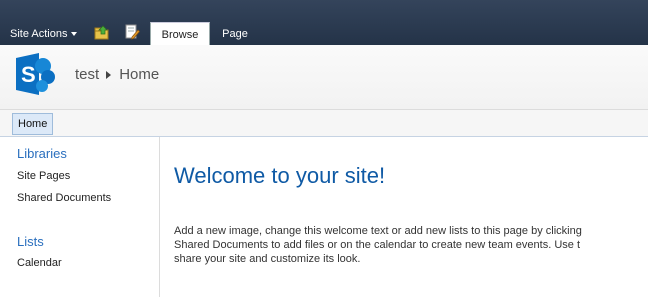  Describe the element at coordinates (267, 259) in the screenshot. I see `welcome-text-line: share your site and customize its look.` at that location.